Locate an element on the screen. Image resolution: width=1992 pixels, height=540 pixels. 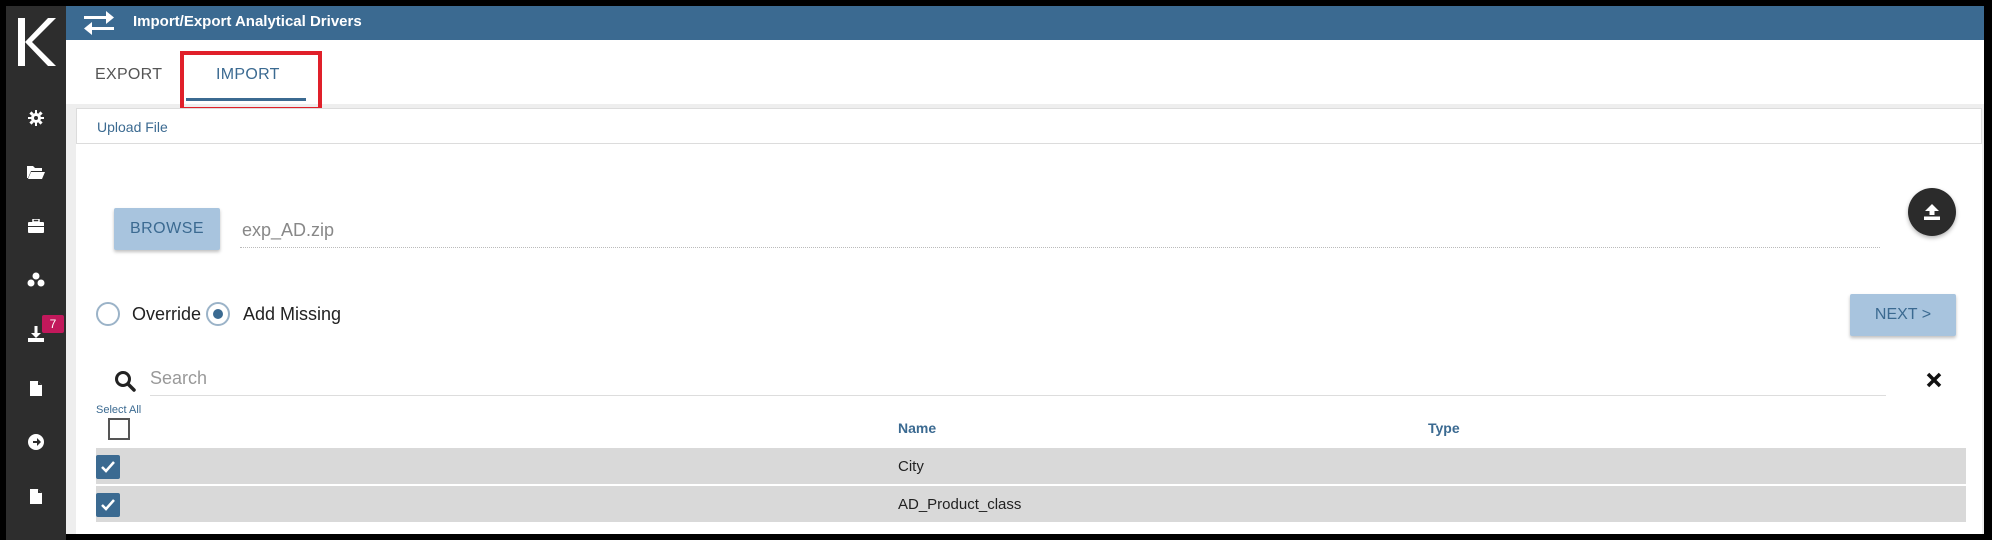
sidebar-item-folder is located at coordinates (36, 172).